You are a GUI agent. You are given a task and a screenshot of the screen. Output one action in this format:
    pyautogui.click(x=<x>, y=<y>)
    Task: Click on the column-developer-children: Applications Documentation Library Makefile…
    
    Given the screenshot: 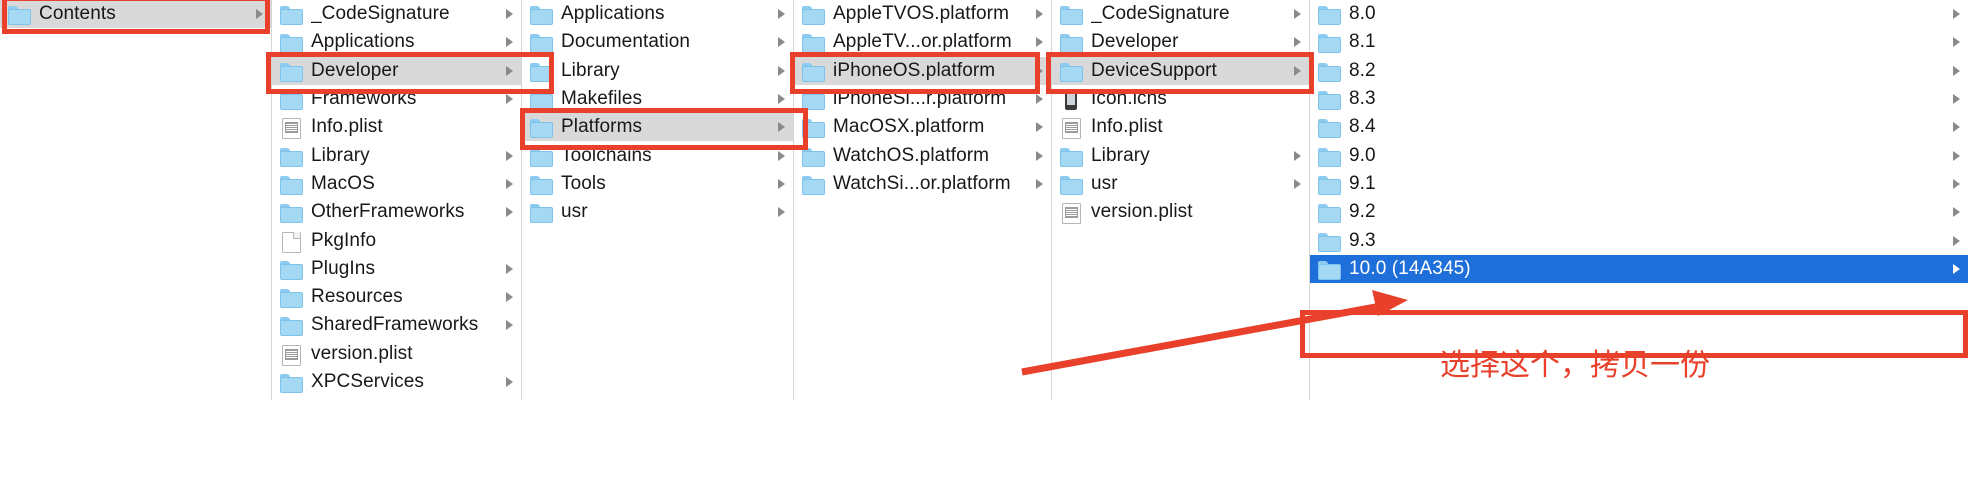 What is the action you would take?
    pyautogui.click(x=658, y=200)
    